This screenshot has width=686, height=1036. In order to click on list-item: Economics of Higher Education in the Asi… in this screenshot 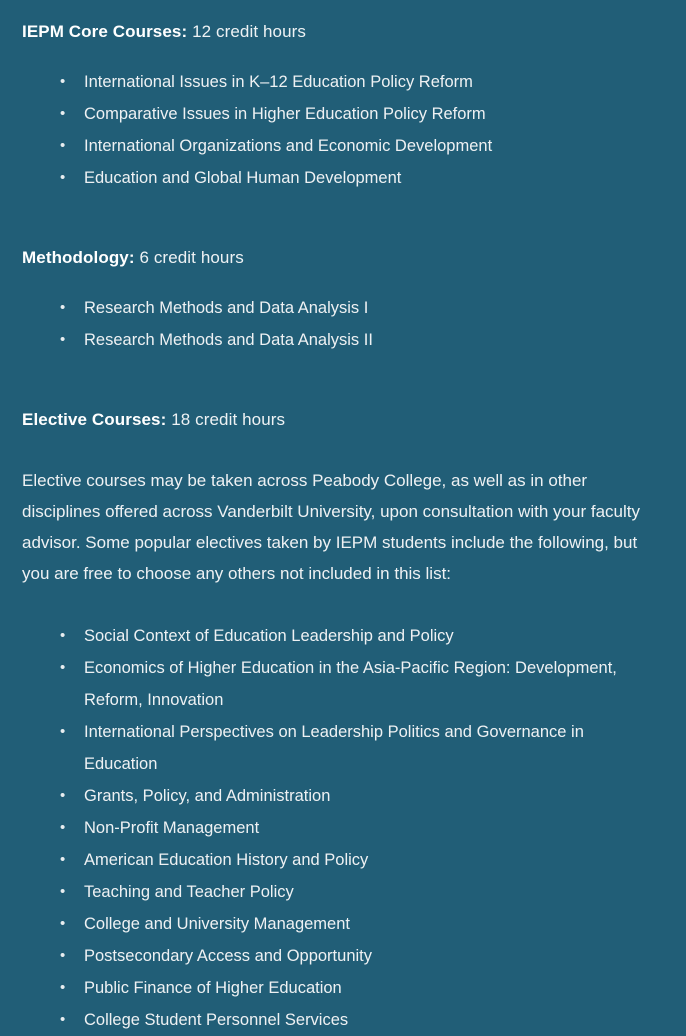, I will do `click(343, 684)`.